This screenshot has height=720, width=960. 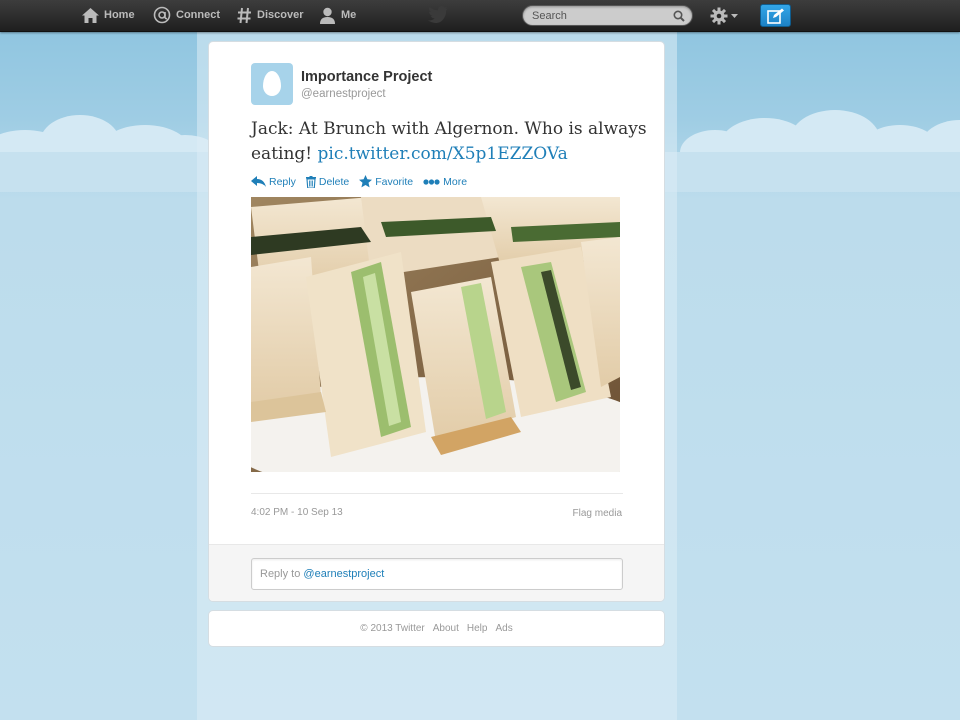 I want to click on footer-ads-link: Ads, so click(x=503, y=628).